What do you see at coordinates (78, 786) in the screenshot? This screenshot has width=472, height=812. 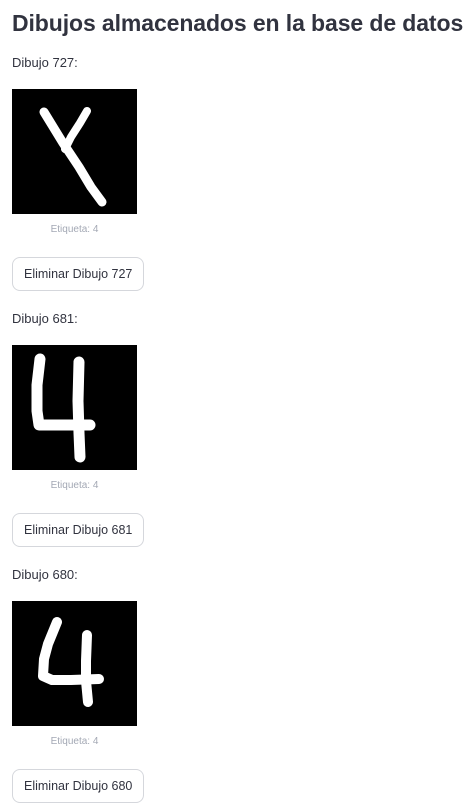 I see `delete-drawing-button: Eliminar Dibujo 680` at bounding box center [78, 786].